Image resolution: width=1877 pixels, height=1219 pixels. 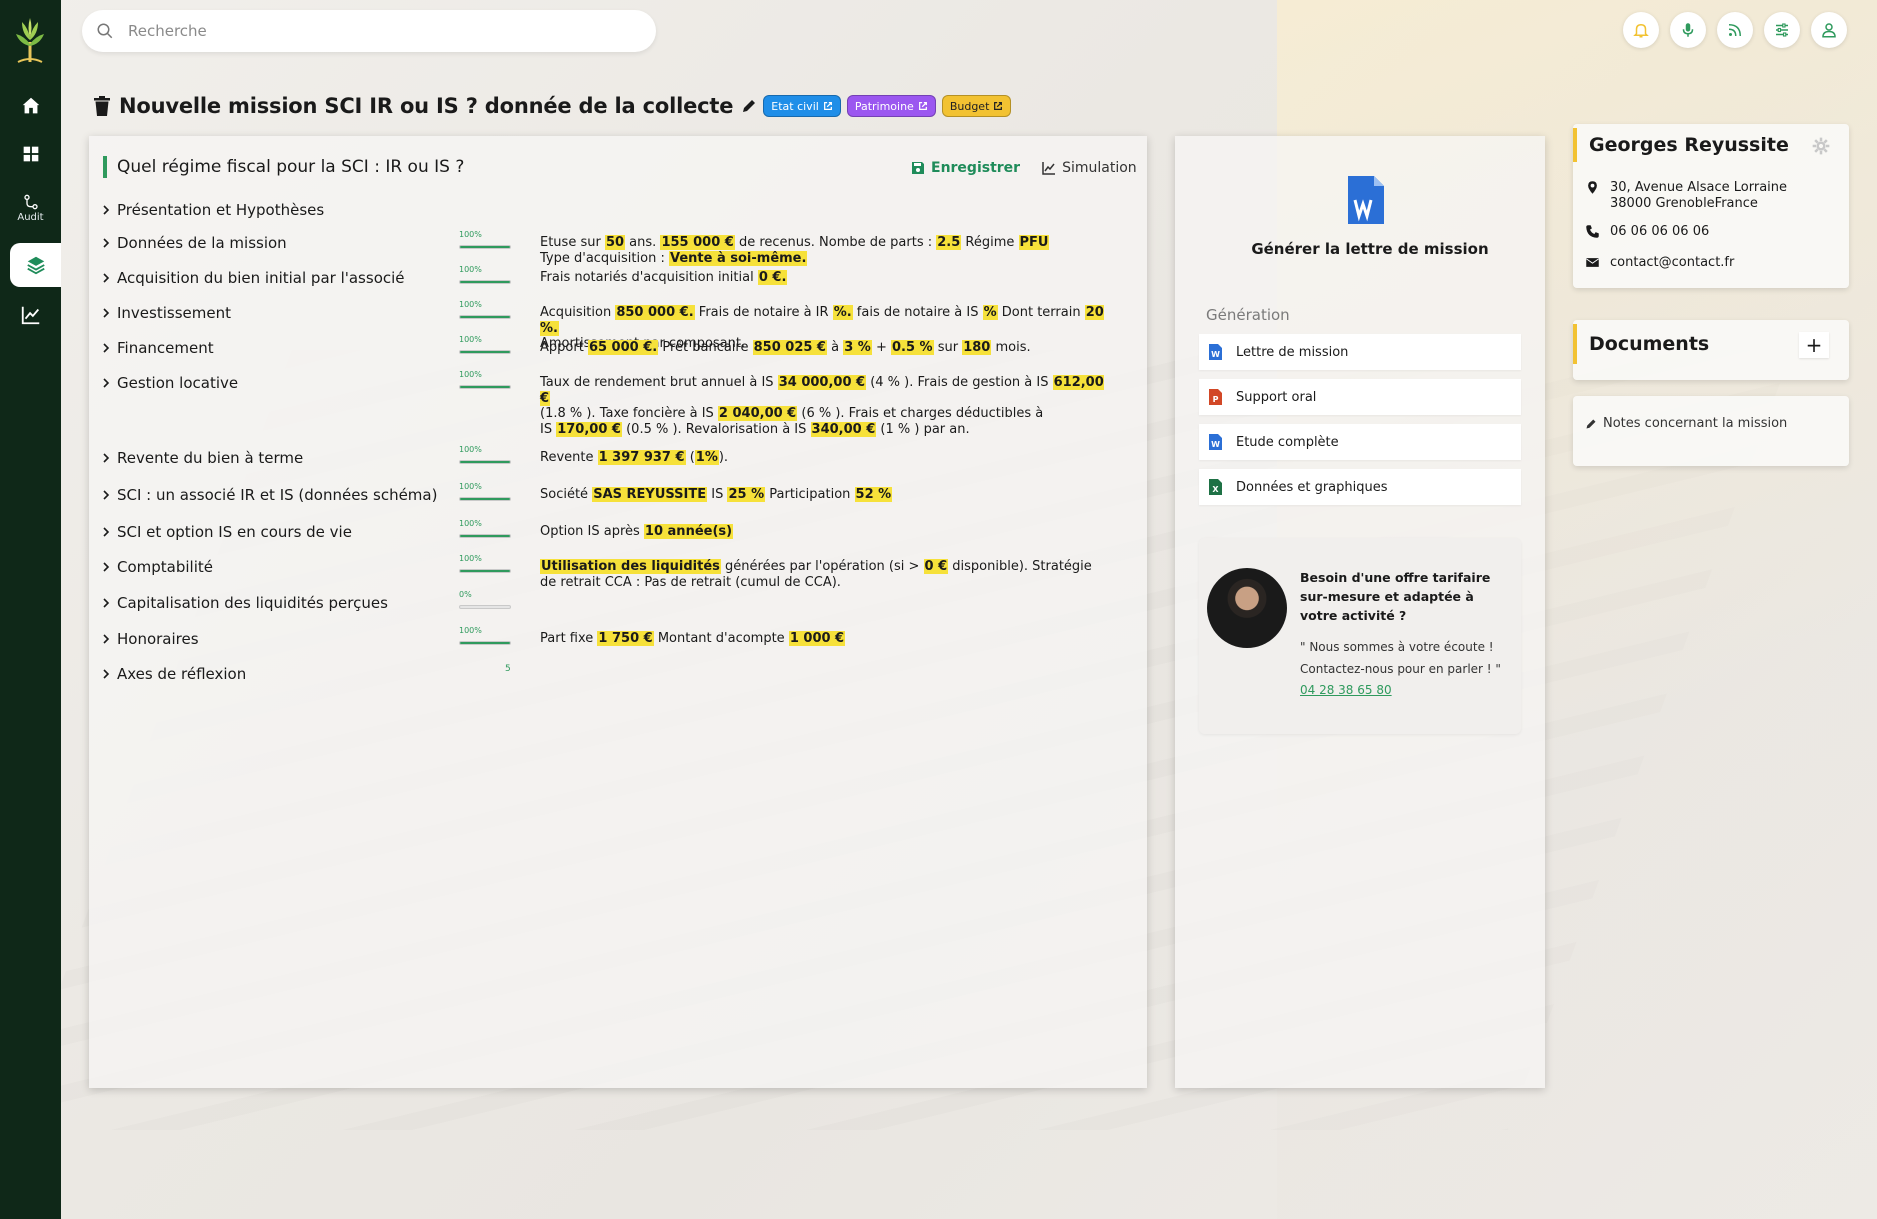 What do you see at coordinates (1735, 30) in the screenshot?
I see `feed-button` at bounding box center [1735, 30].